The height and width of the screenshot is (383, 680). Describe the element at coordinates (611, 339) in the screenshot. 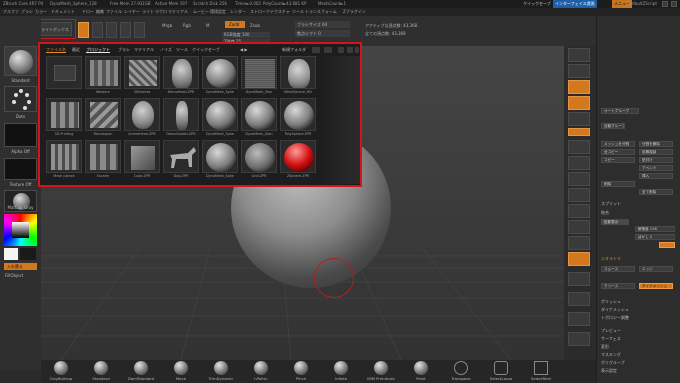

I see `surface-row: サーフェス` at that location.